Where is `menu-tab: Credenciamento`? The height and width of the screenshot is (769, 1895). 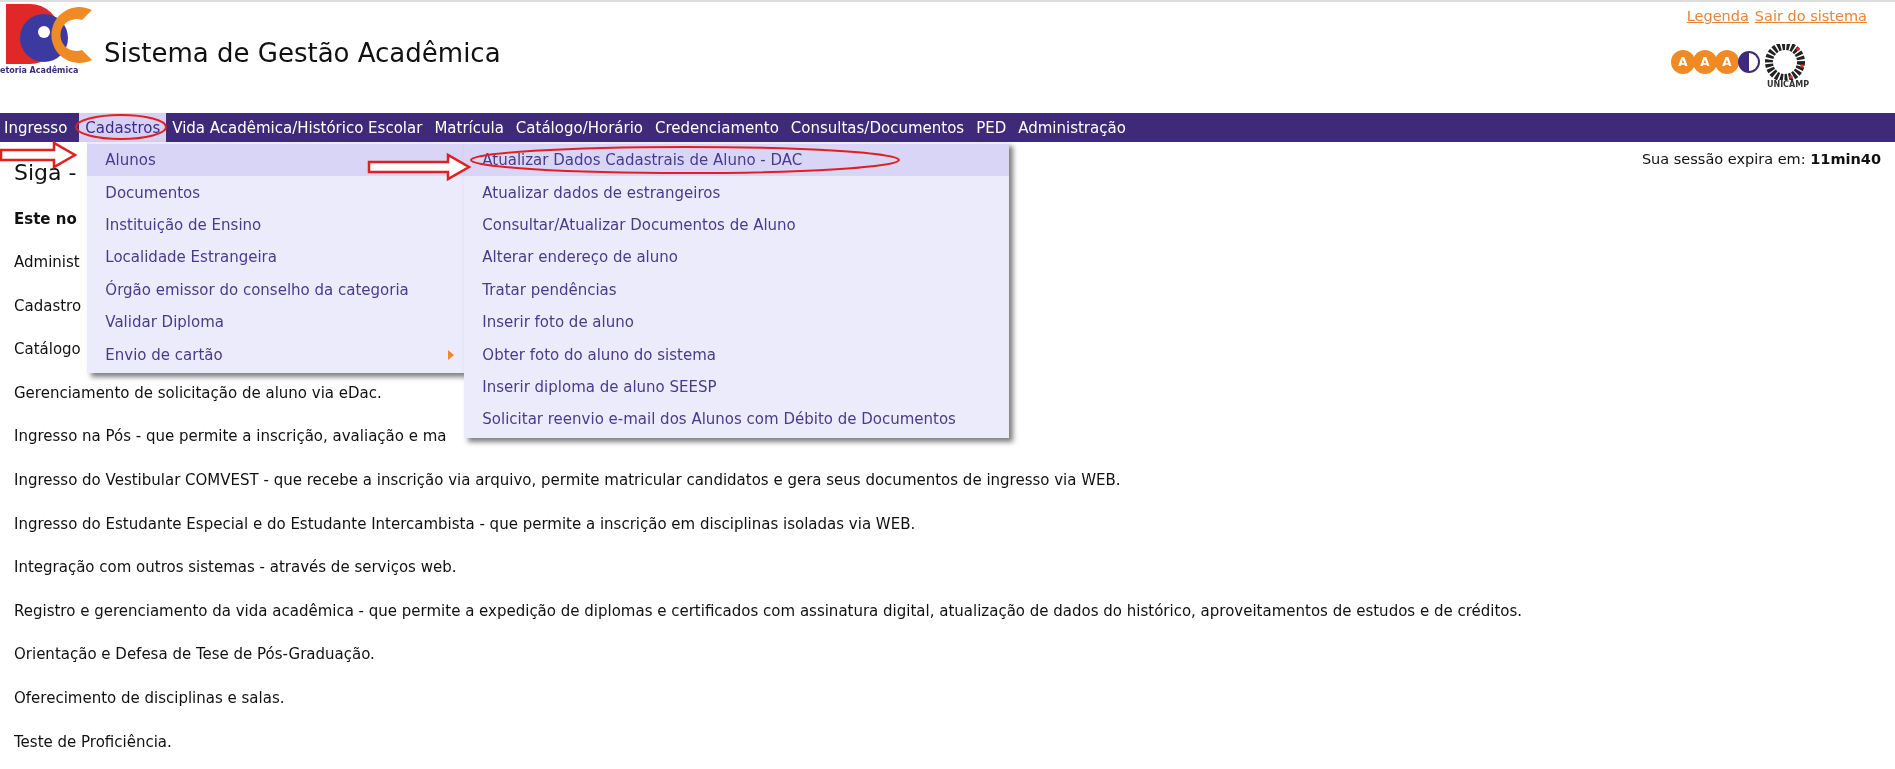
menu-tab: Credenciamento is located at coordinates (717, 127).